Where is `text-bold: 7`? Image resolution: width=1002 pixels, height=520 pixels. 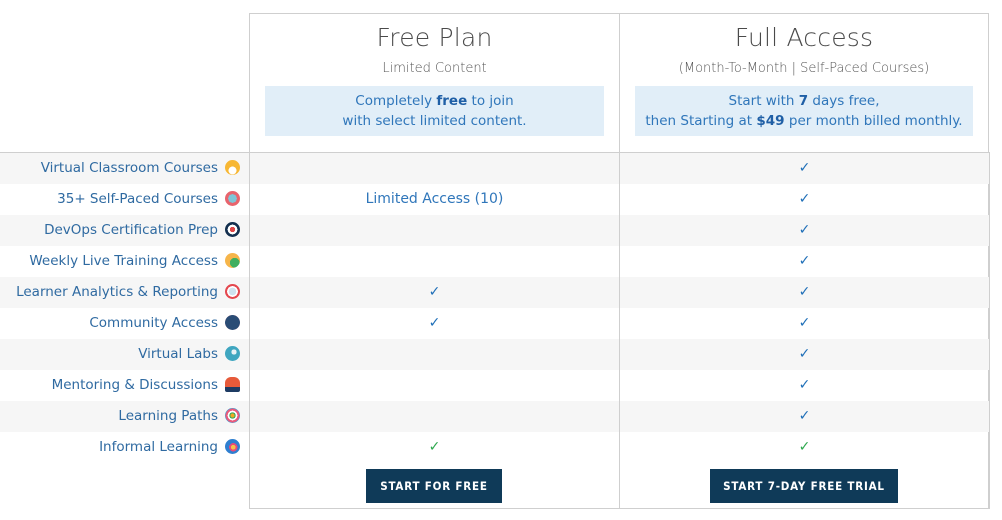 text-bold: 7 is located at coordinates (803, 101).